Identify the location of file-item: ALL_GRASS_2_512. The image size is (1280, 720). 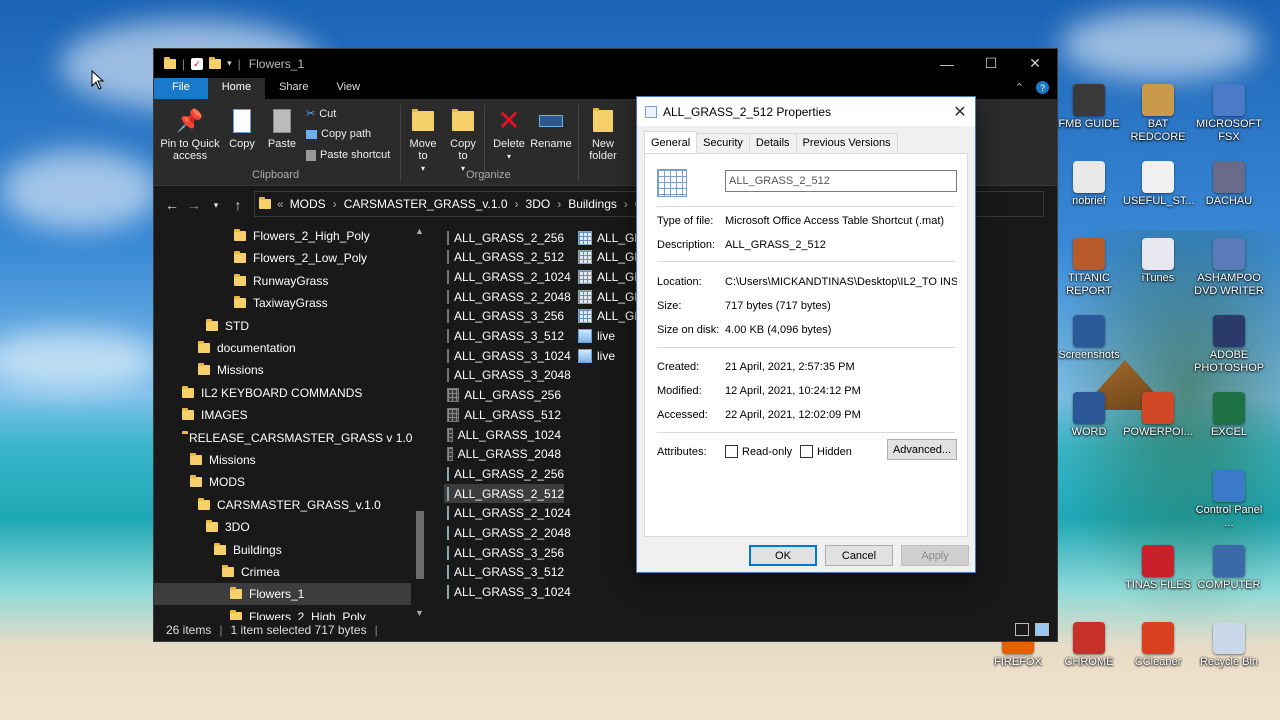
(504, 257).